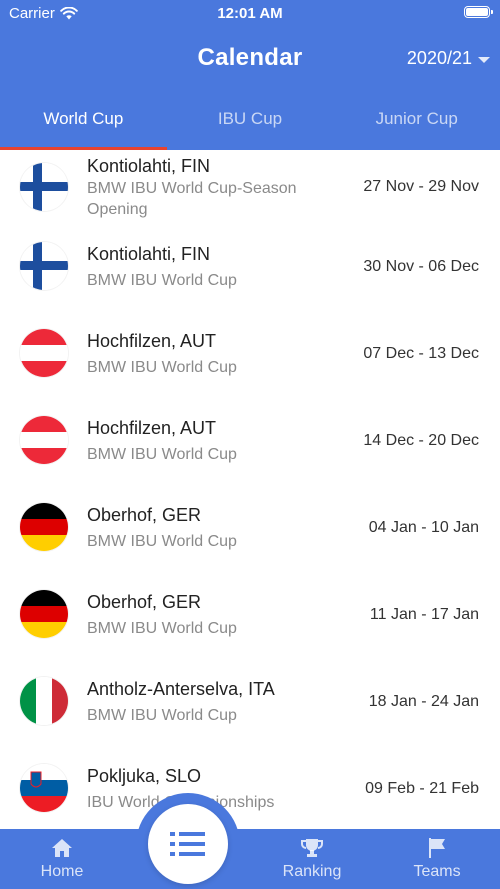 This screenshot has width=500, height=889. I want to click on calendar-list-button, so click(188, 844).